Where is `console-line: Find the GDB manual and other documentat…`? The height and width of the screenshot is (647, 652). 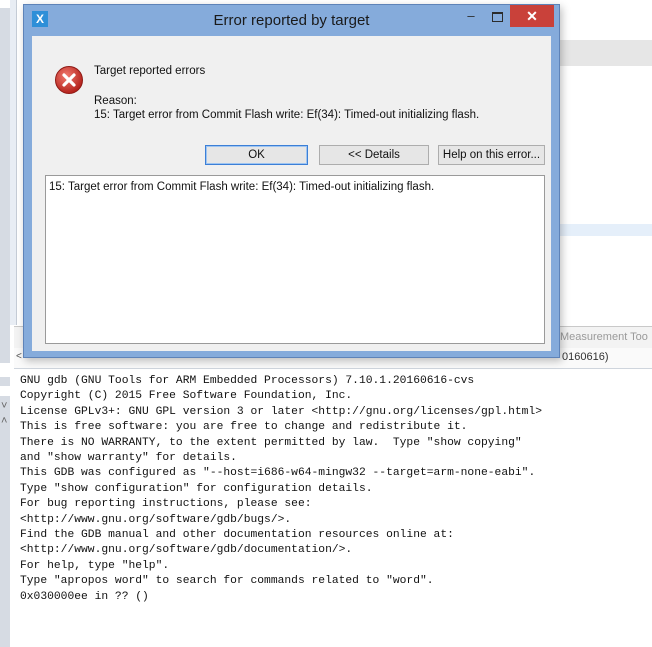
console-line: Find the GDB manual and other documentat… is located at coordinates (237, 535).